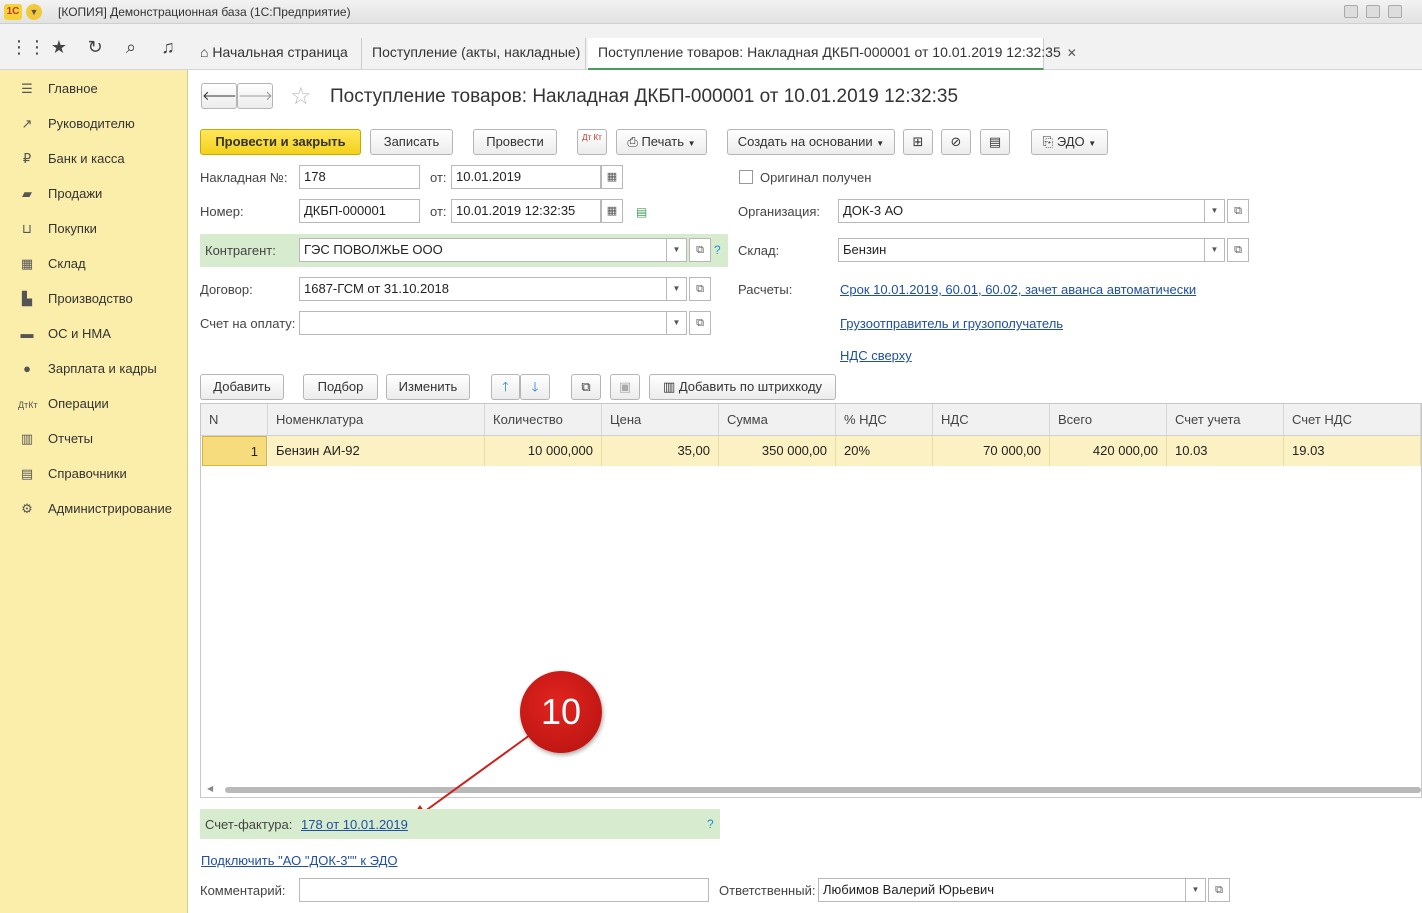 Image resolution: width=1422 pixels, height=913 pixels. What do you see at coordinates (746, 177) in the screenshot?
I see `original-checkbox` at bounding box center [746, 177].